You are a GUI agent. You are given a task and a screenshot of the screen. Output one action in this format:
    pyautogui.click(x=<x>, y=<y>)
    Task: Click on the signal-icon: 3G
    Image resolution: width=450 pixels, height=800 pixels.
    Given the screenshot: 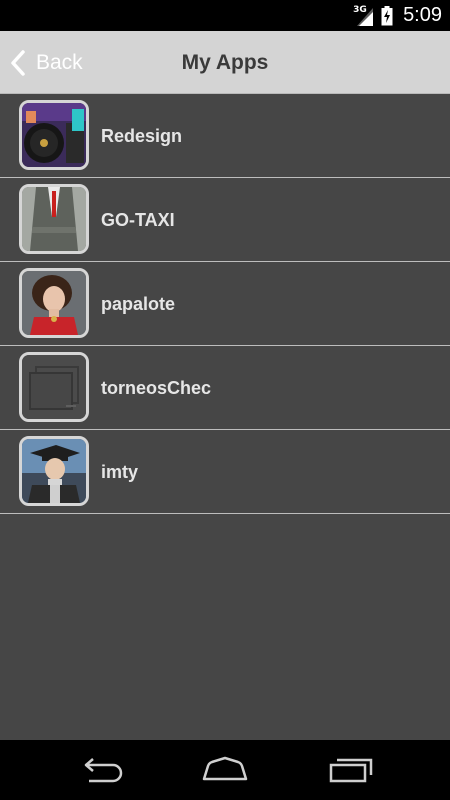 What is the action you would take?
    pyautogui.click(x=364, y=16)
    